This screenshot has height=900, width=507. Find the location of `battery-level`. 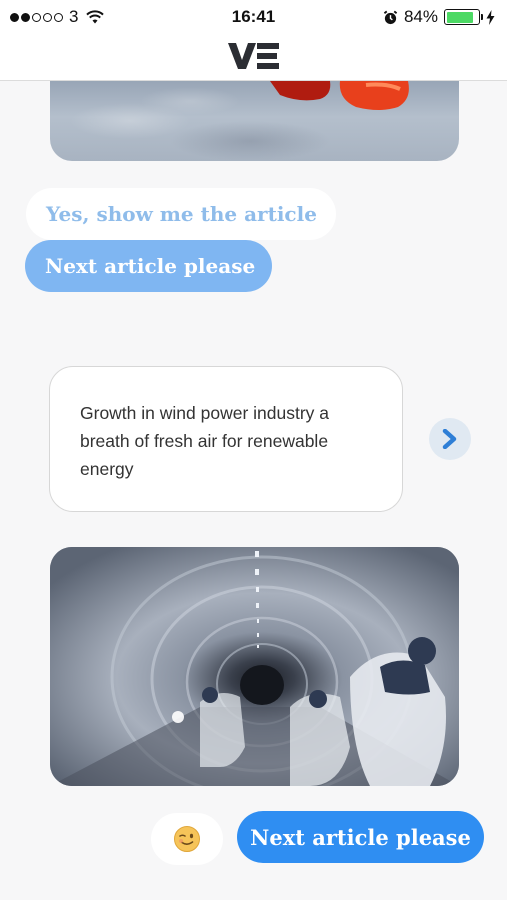

battery-level is located at coordinates (459, 17).